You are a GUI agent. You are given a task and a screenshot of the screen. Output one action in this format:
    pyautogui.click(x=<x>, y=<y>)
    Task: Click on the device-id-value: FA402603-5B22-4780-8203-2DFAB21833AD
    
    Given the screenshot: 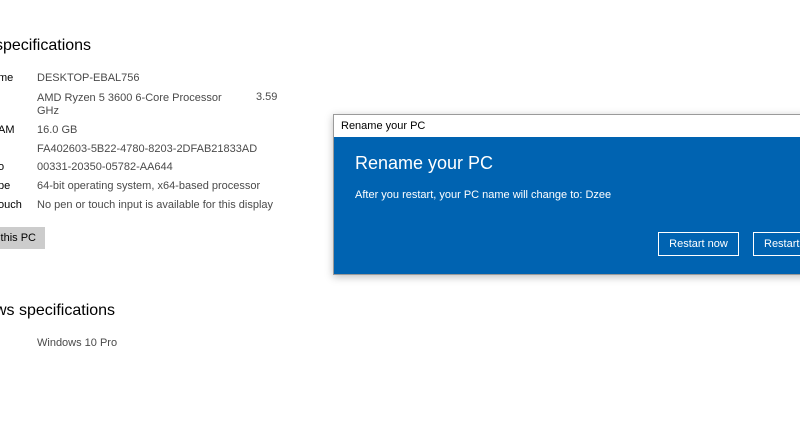 What is the action you would take?
    pyautogui.click(x=147, y=149)
    